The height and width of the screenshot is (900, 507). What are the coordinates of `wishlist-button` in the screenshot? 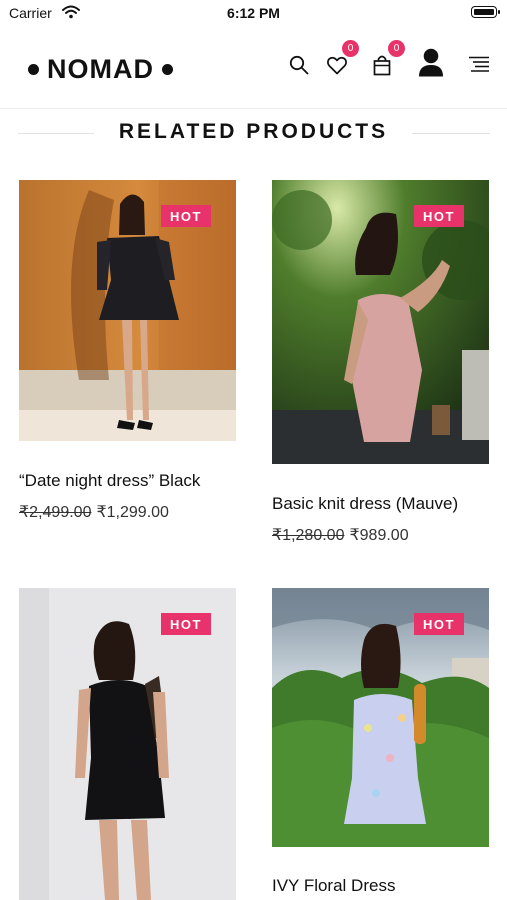 It's located at (337, 65).